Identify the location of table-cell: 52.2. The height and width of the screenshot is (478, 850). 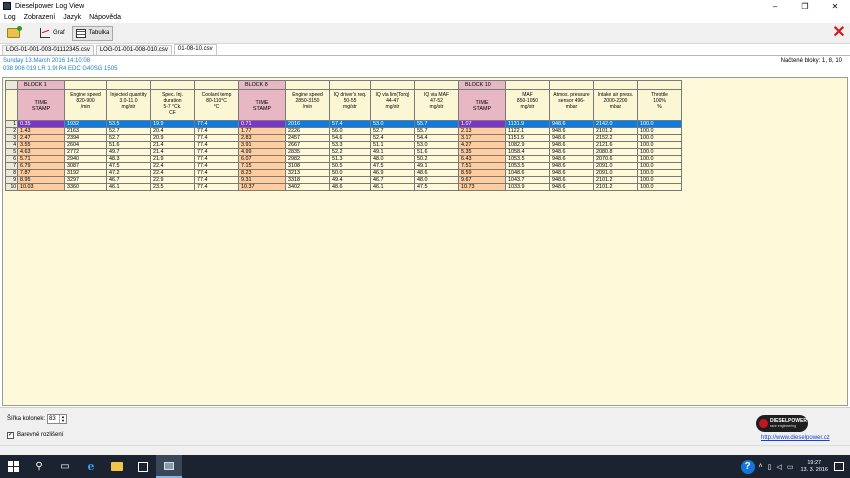
(350, 152).